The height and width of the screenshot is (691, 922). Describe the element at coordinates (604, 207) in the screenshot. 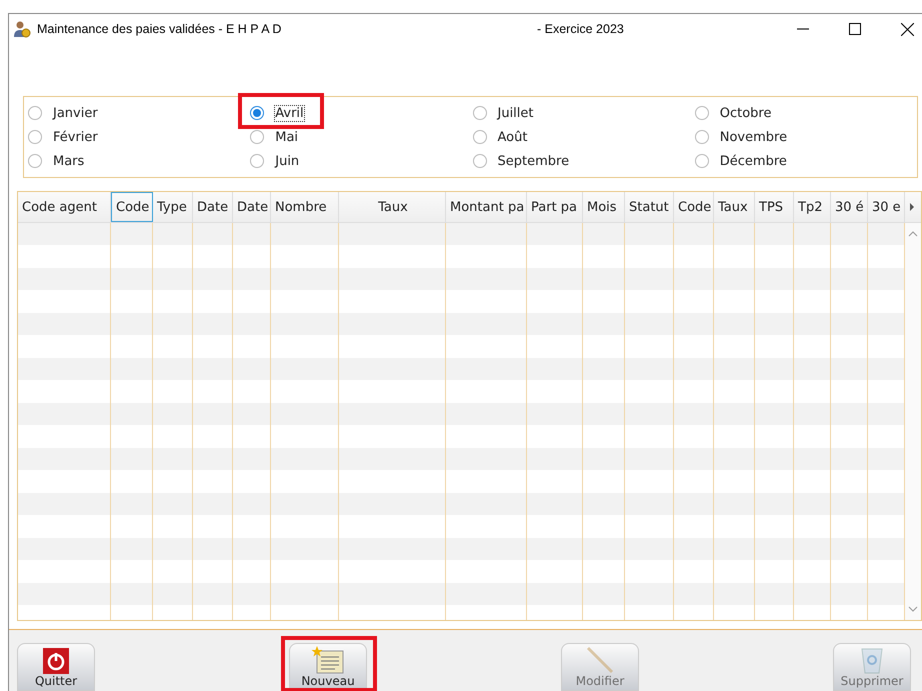

I see `column-header: Mois` at that location.